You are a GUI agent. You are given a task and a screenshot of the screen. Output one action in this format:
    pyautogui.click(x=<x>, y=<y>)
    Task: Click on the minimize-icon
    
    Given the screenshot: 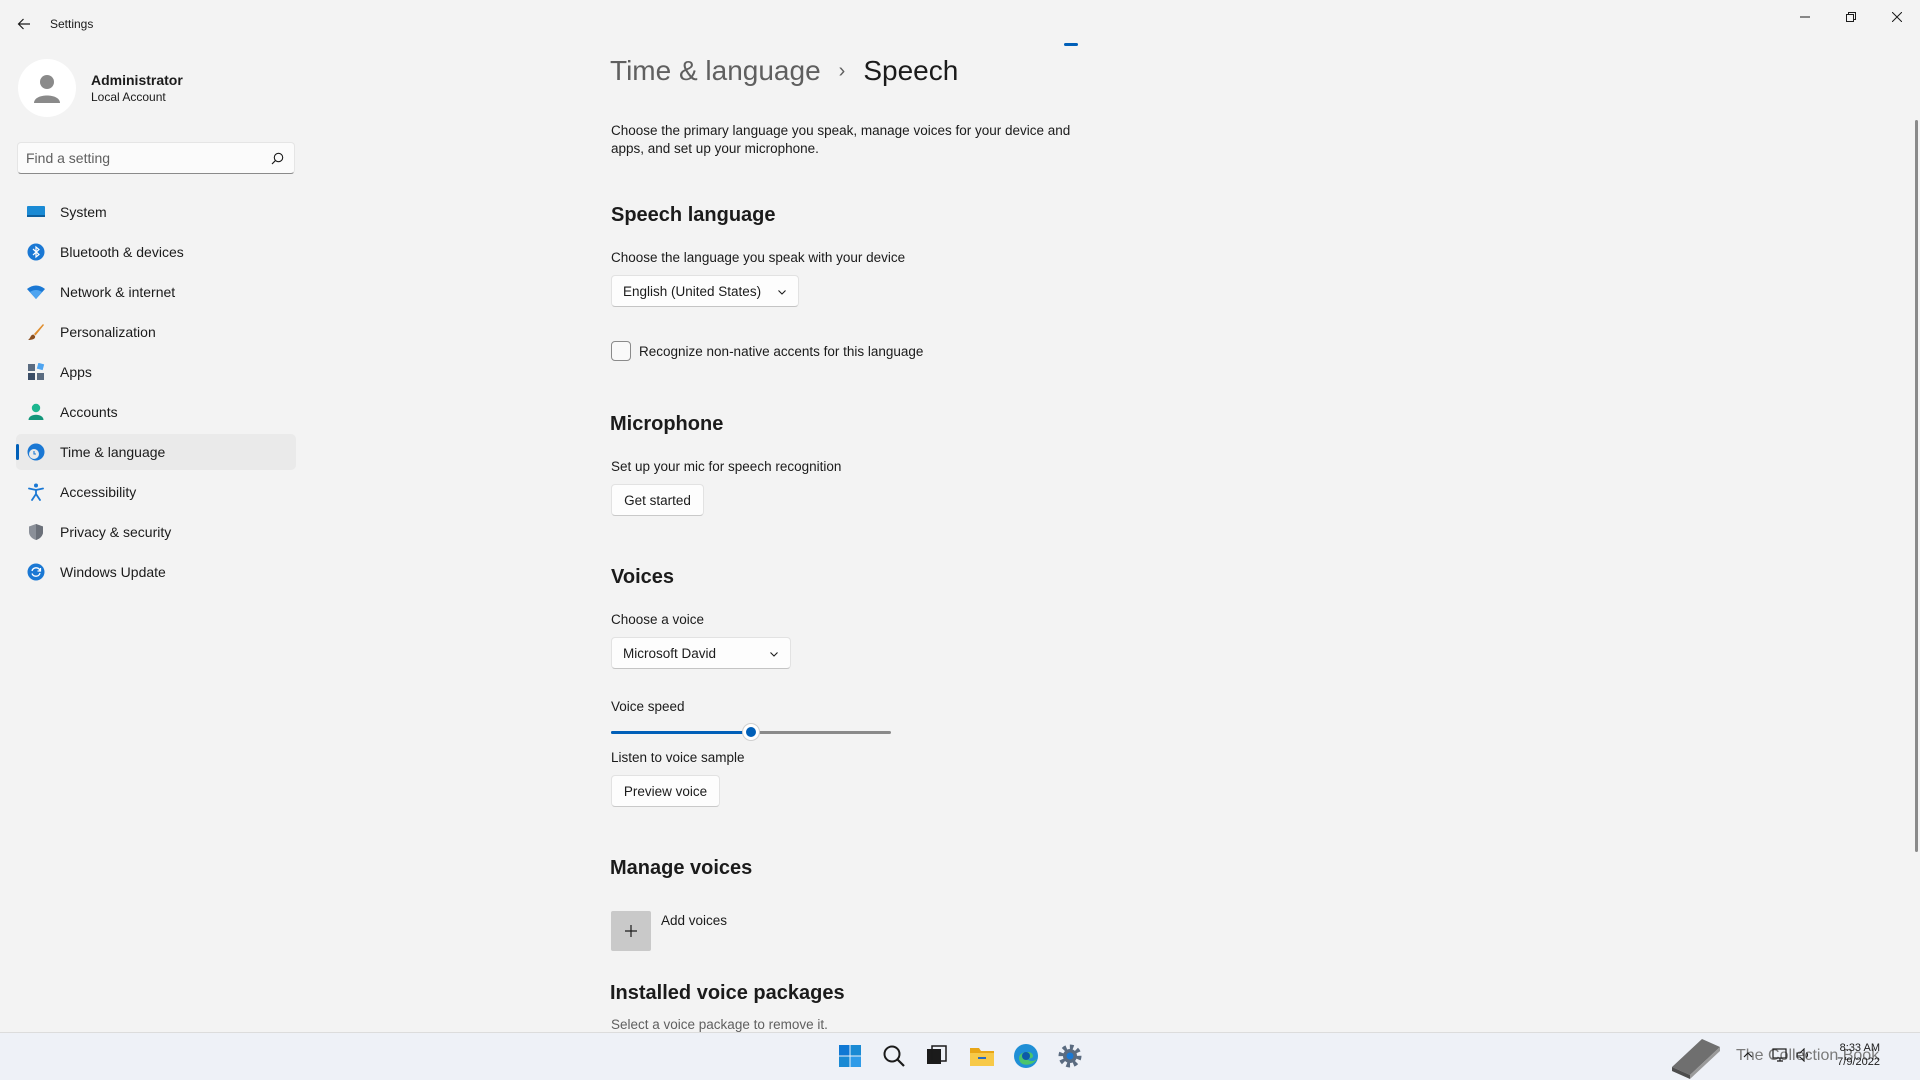 What is the action you would take?
    pyautogui.click(x=1805, y=17)
    